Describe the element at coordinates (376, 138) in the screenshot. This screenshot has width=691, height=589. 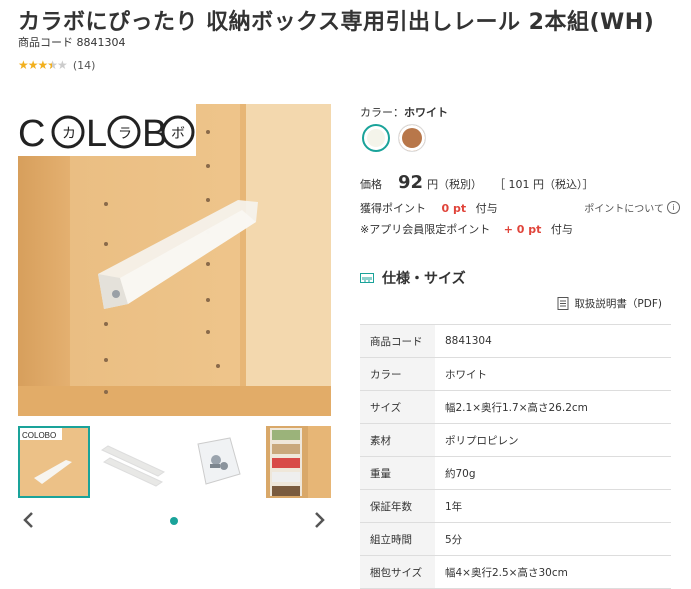
I see `color-swatch-white` at that location.